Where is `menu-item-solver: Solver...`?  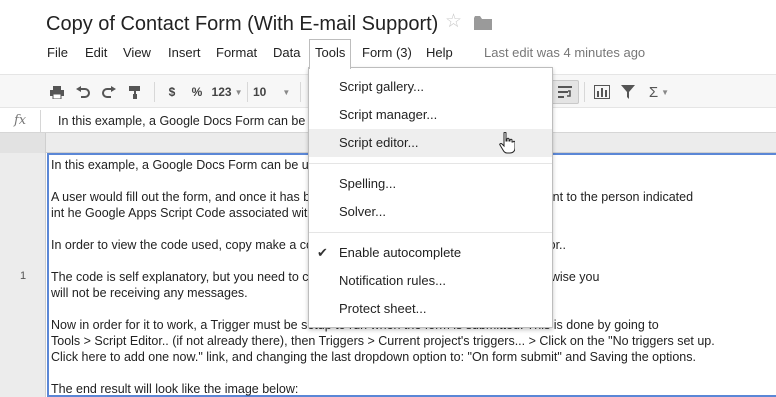
menu-item-solver: Solver... is located at coordinates (430, 212).